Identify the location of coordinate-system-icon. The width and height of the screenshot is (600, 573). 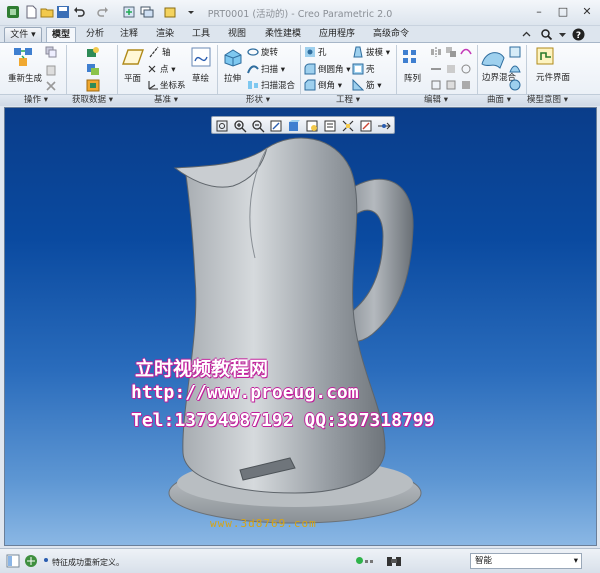
(153, 85).